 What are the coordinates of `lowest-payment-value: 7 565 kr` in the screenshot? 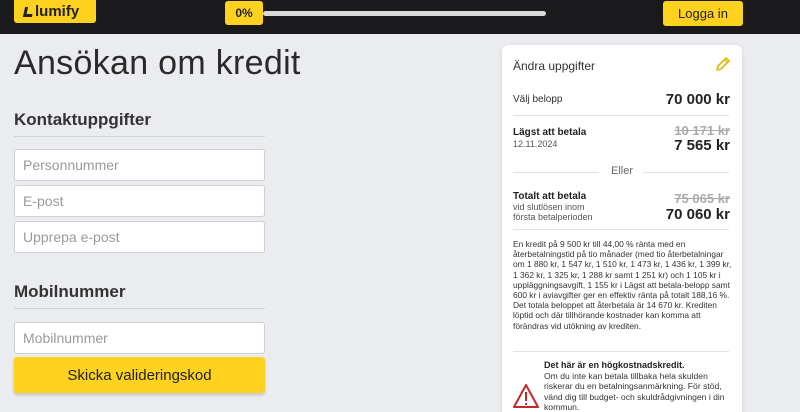 It's located at (702, 145).